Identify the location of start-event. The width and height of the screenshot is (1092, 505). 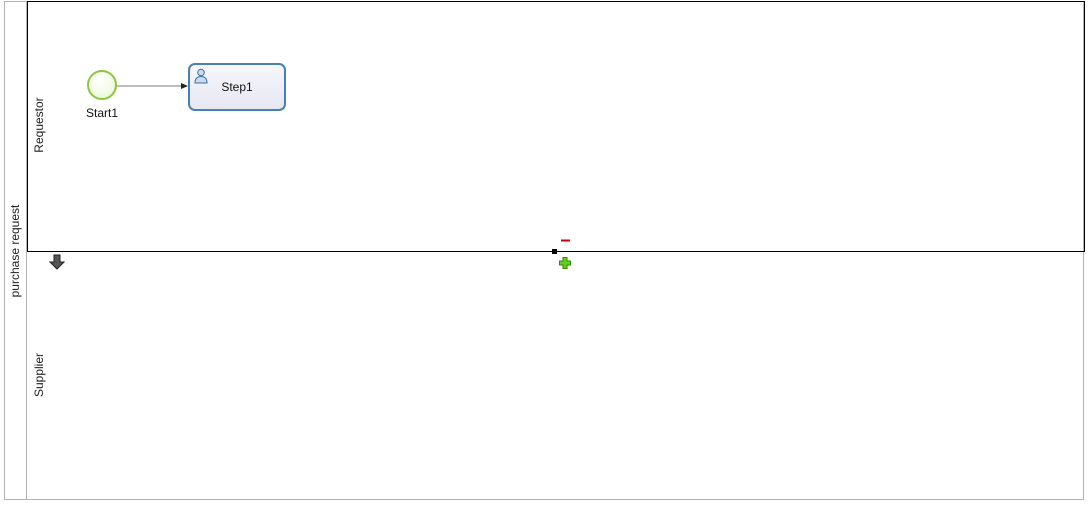
(102, 85).